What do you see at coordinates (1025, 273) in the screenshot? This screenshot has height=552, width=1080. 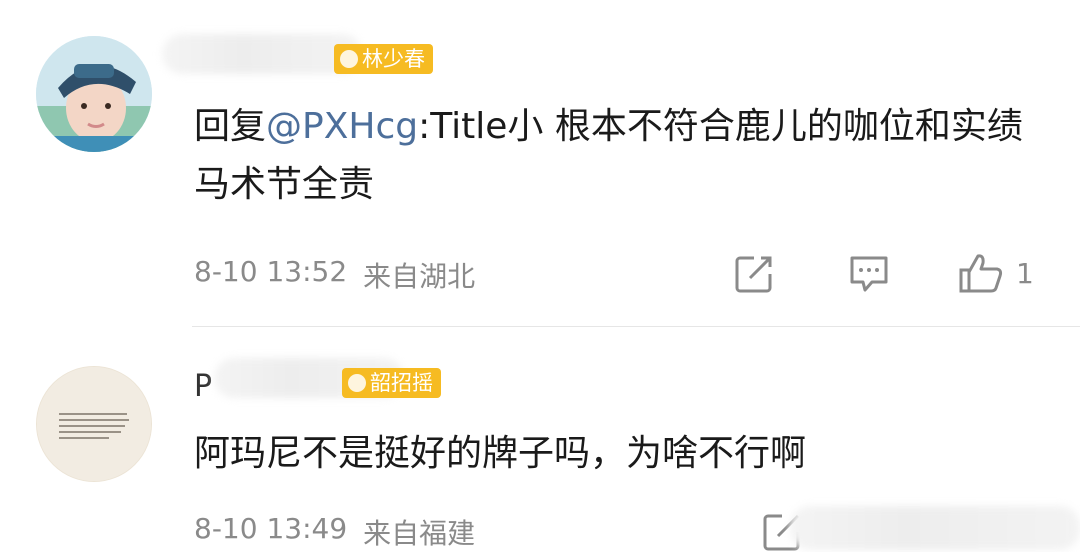 I see `like-count: 1` at bounding box center [1025, 273].